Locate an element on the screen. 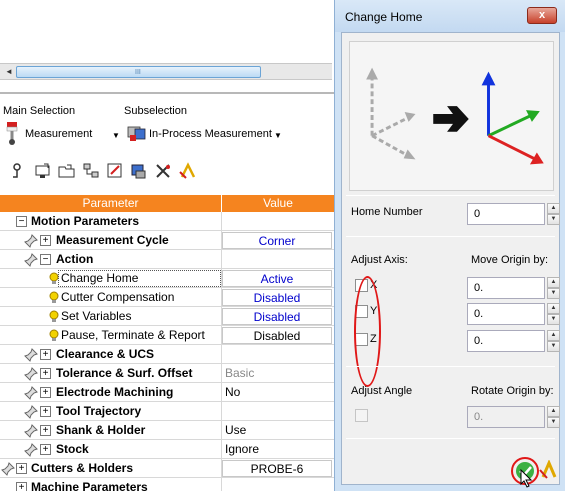 Image resolution: width=565 pixels, height=491 pixels. folder-tool-icon is located at coordinates (67, 171).